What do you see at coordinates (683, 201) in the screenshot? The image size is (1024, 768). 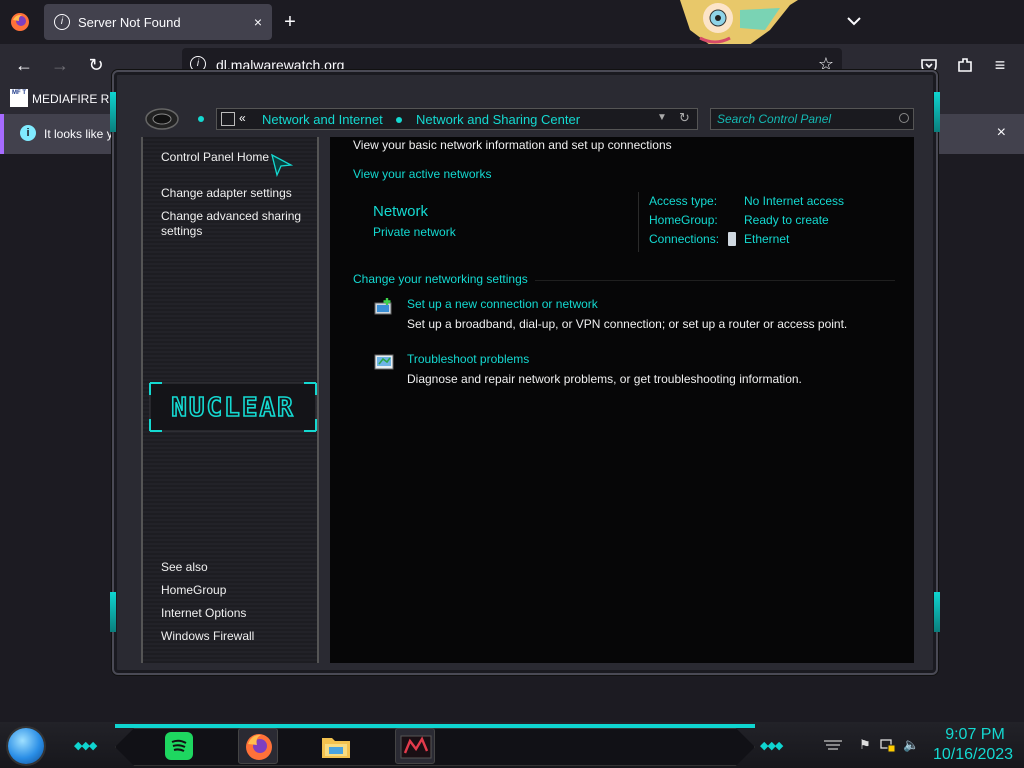 I see `access-type-label: Access type:` at bounding box center [683, 201].